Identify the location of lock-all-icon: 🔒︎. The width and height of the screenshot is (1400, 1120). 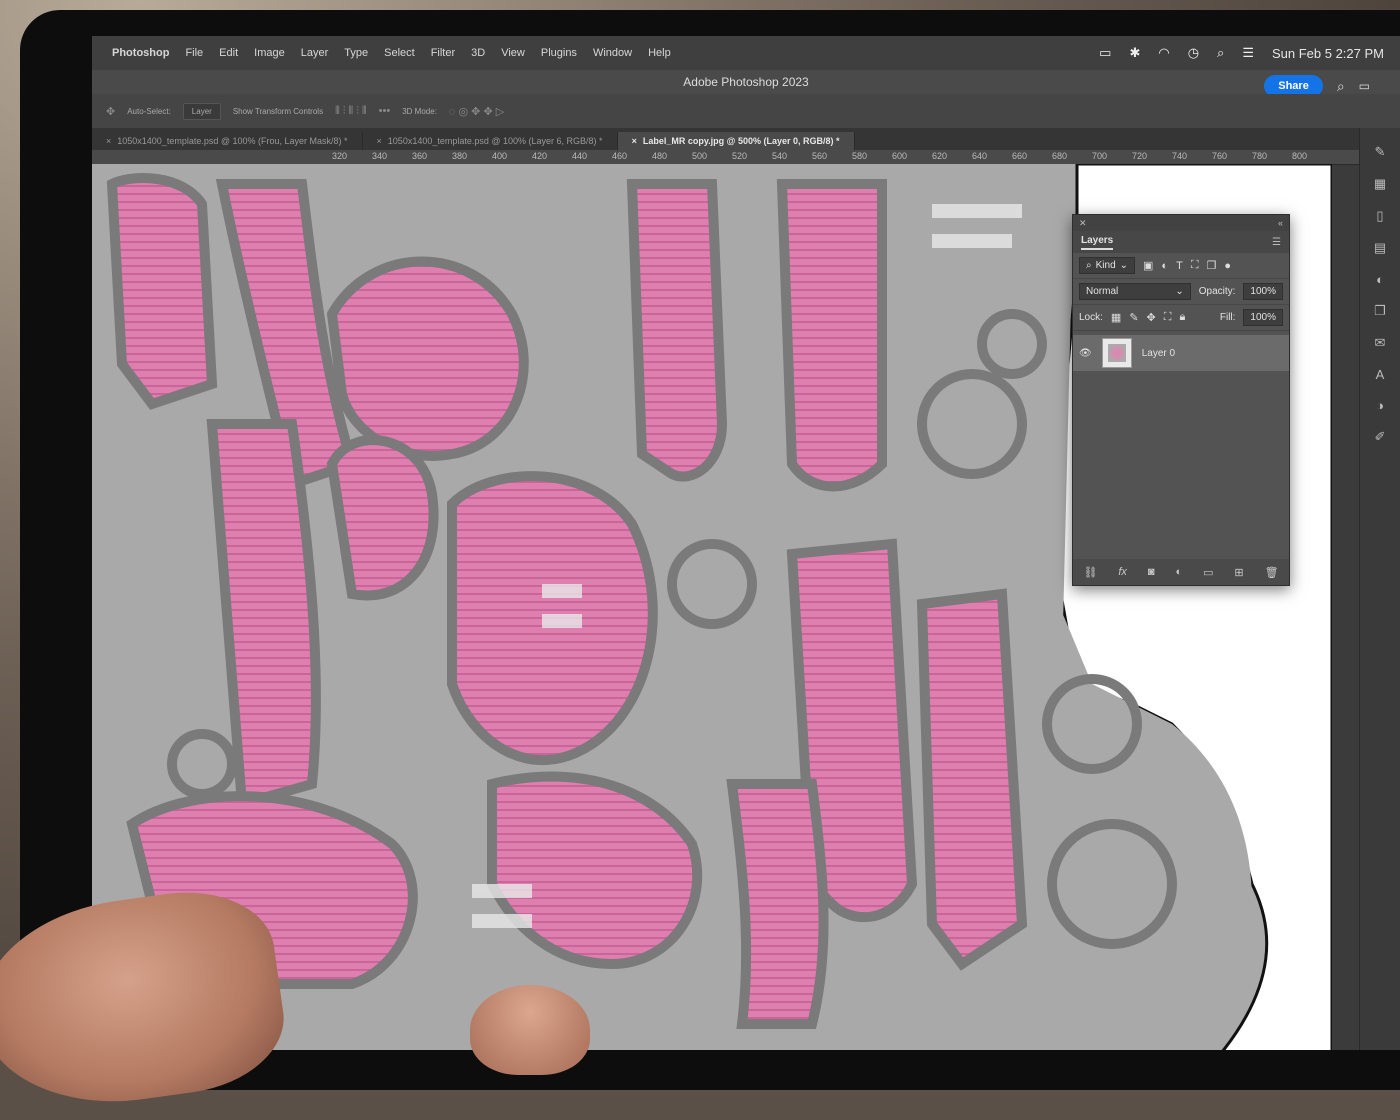
(1182, 317).